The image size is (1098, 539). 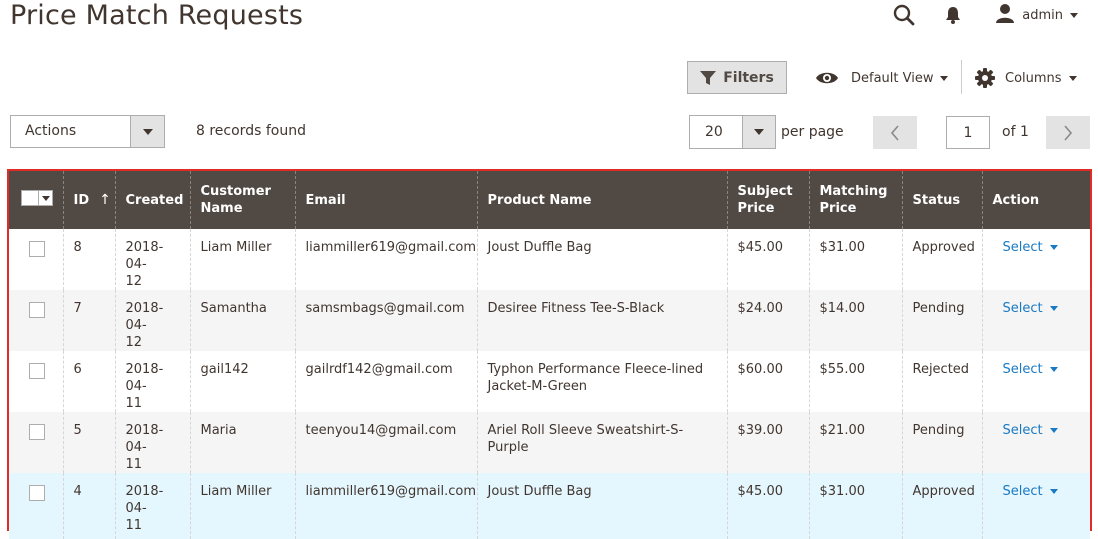 What do you see at coordinates (88, 320) in the screenshot?
I see `id-cell: 7` at bounding box center [88, 320].